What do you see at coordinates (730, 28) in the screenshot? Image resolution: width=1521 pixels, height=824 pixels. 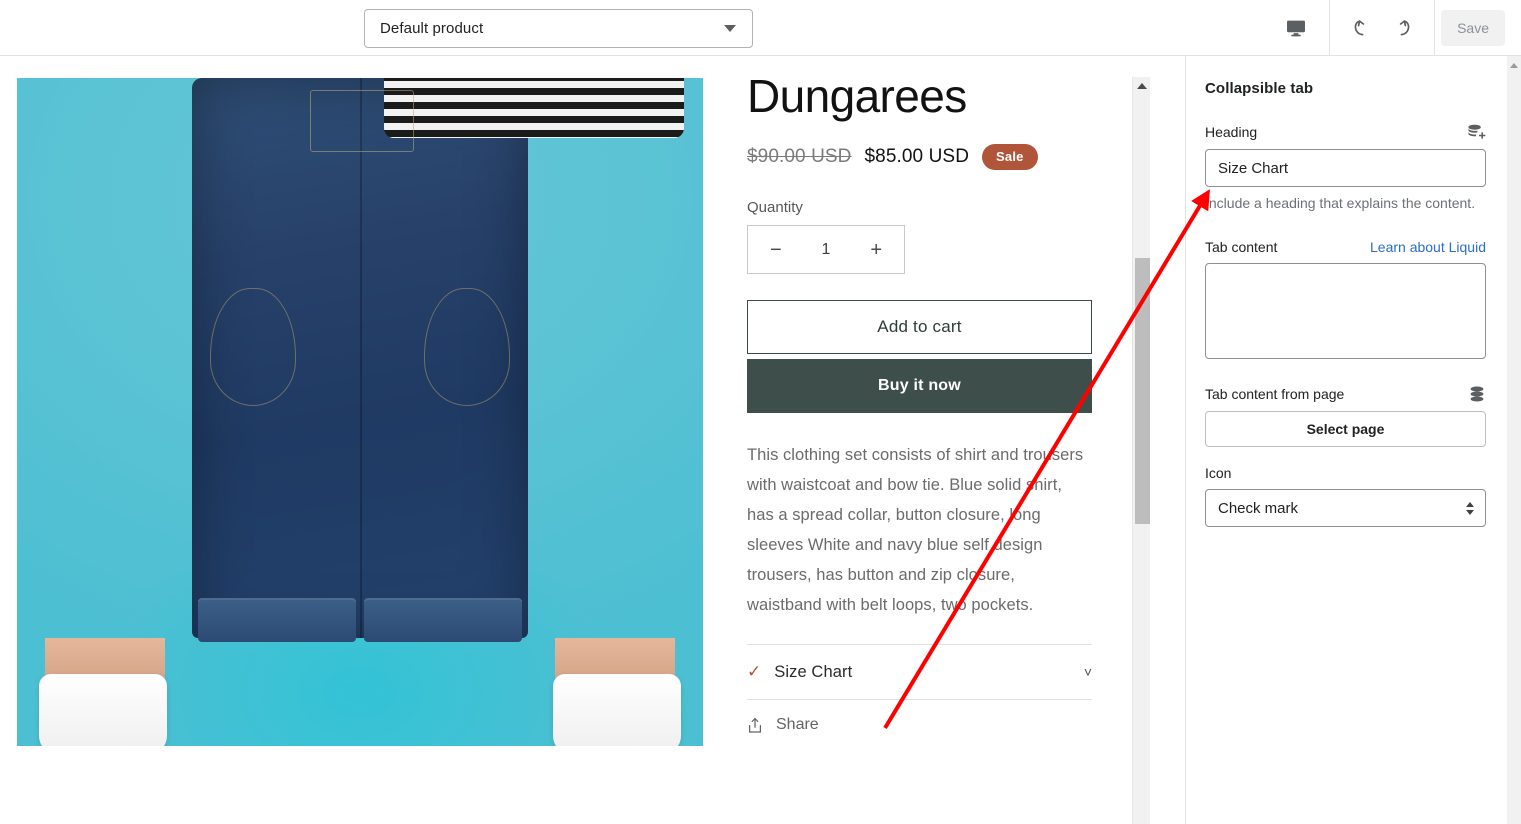 I see `chevron-down-icon` at bounding box center [730, 28].